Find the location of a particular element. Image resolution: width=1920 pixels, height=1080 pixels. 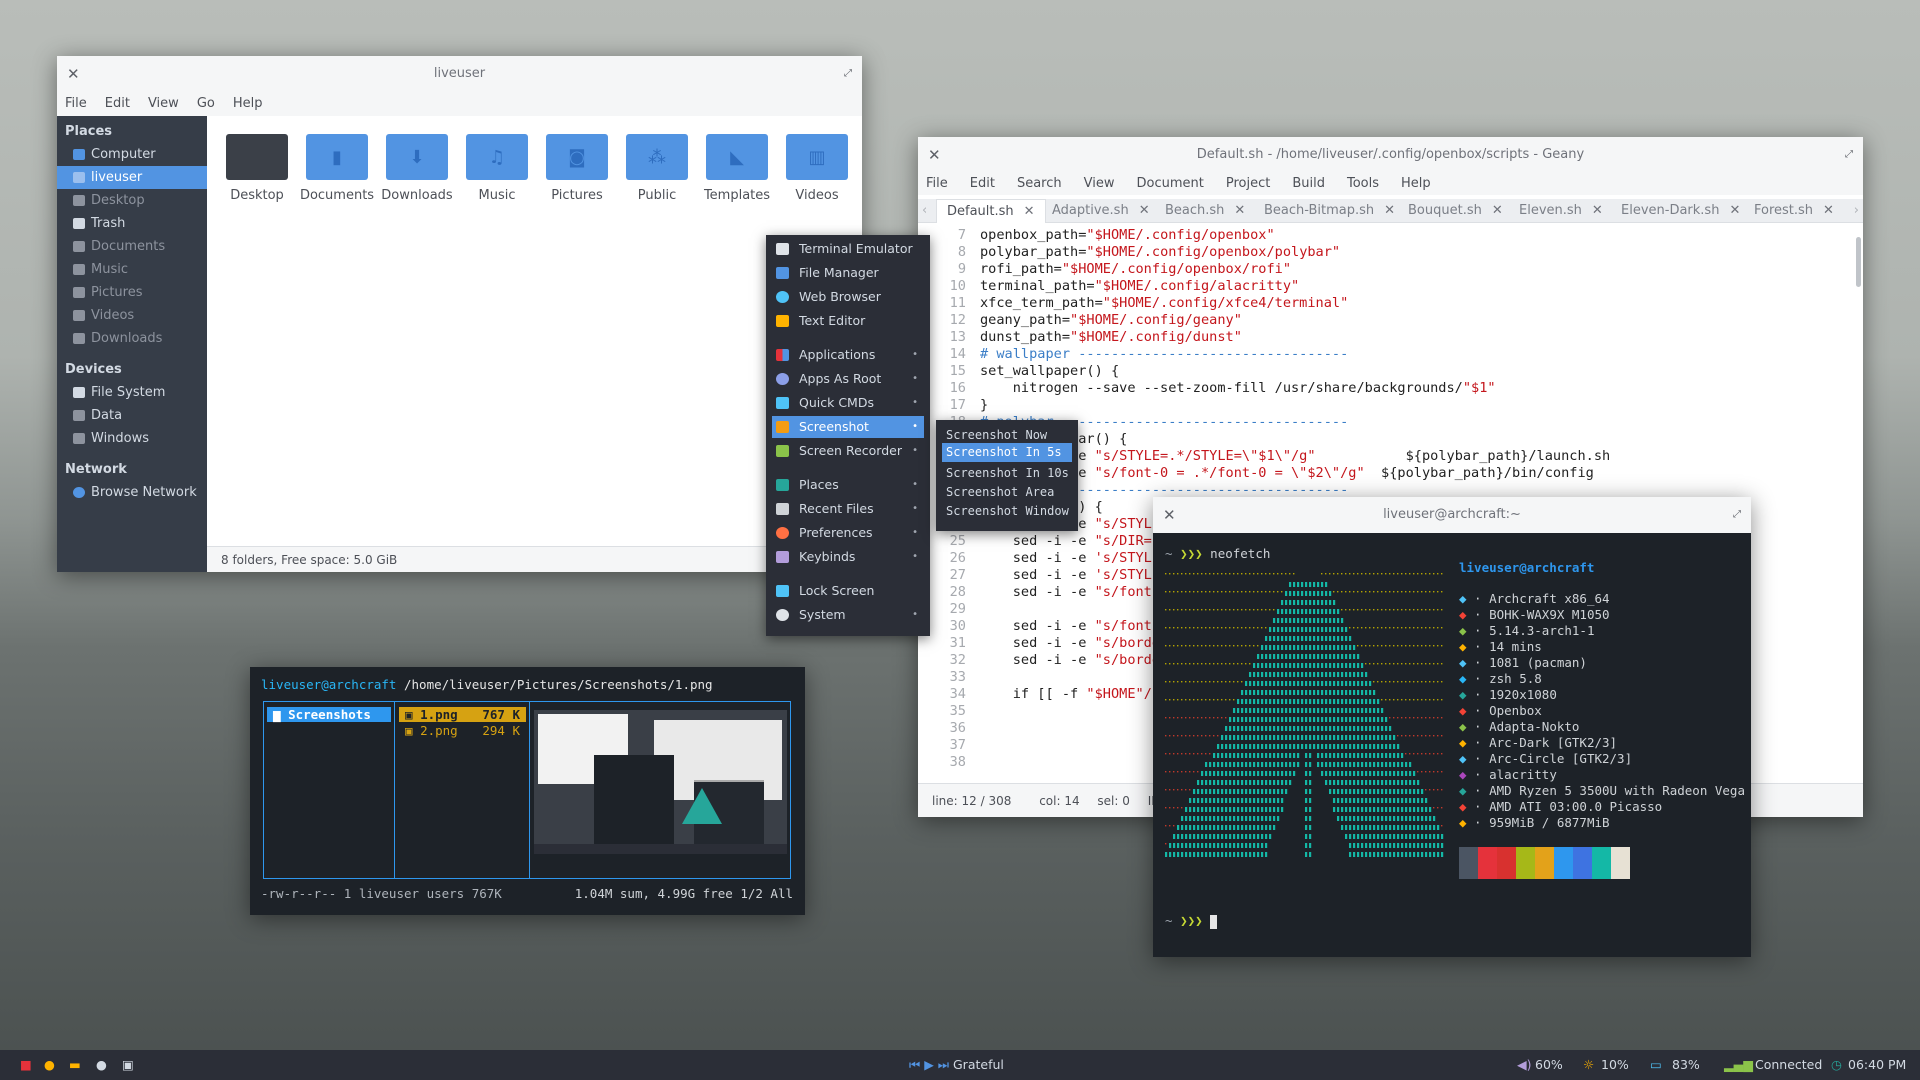

tab-scroll-right-icon: › is located at coordinates (1856, 211).